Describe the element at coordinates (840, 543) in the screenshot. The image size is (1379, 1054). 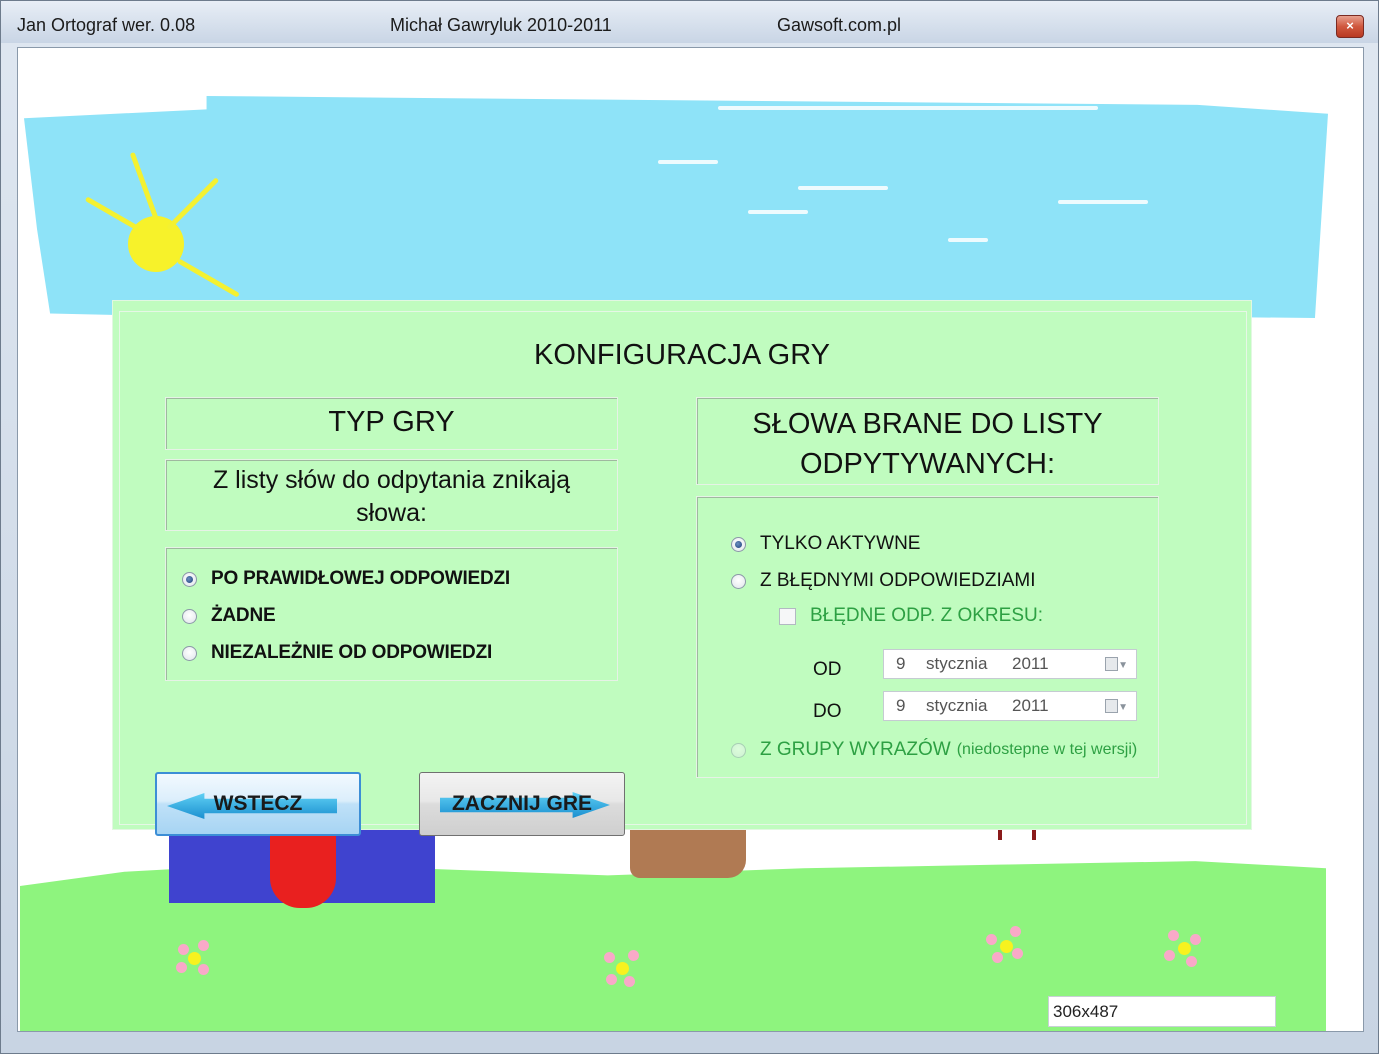
I see `option-label: TYLKO AKTYWNE` at that location.